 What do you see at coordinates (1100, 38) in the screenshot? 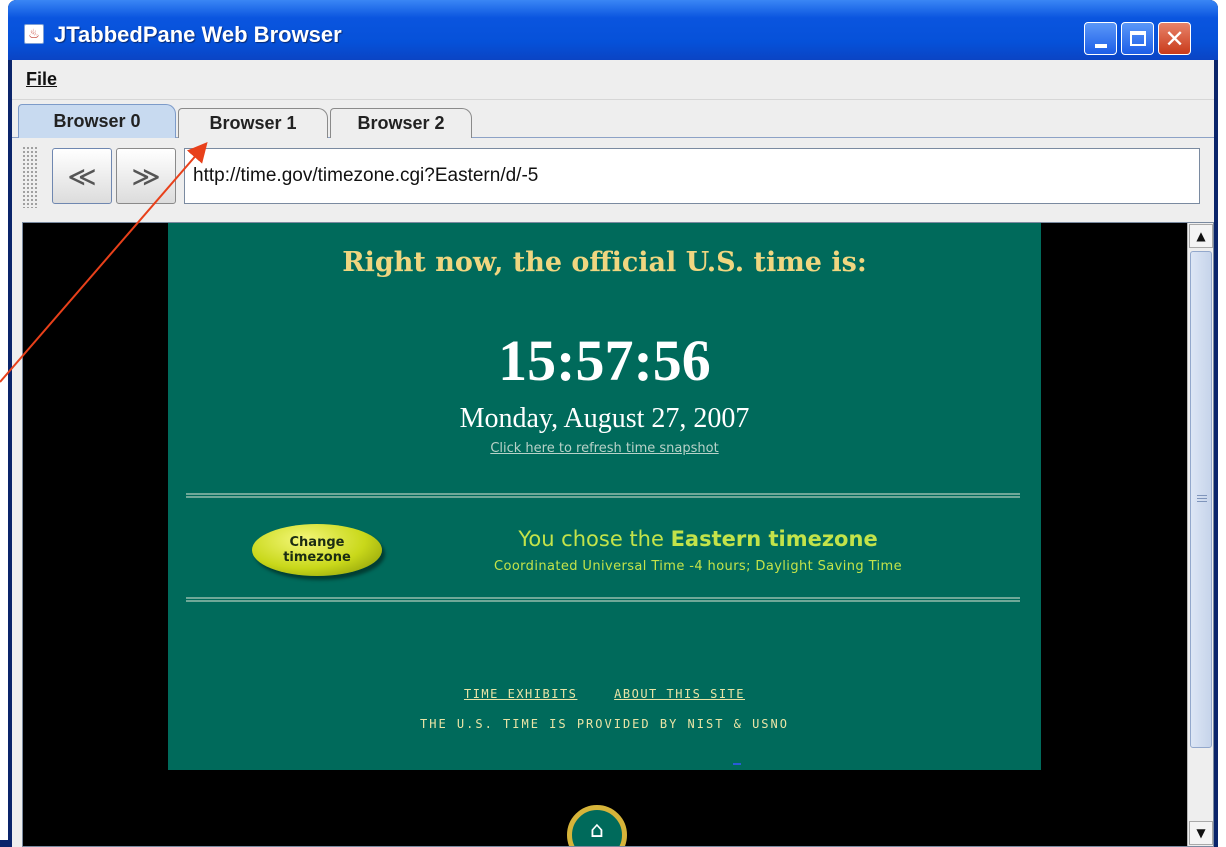
I see `minimize-button` at bounding box center [1100, 38].